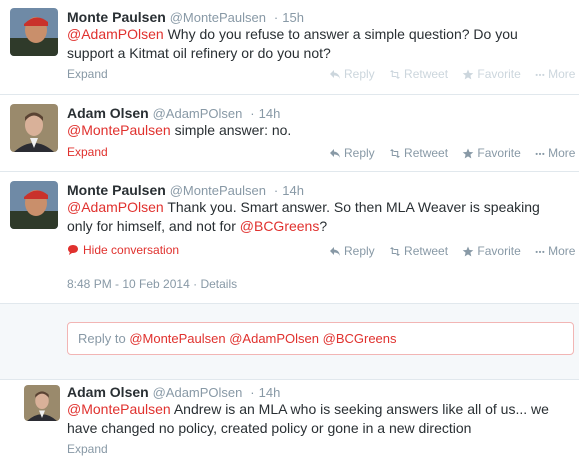 This screenshot has width=579, height=457. What do you see at coordinates (104, 338) in the screenshot?
I see `reply-prefix: Reply to` at bounding box center [104, 338].